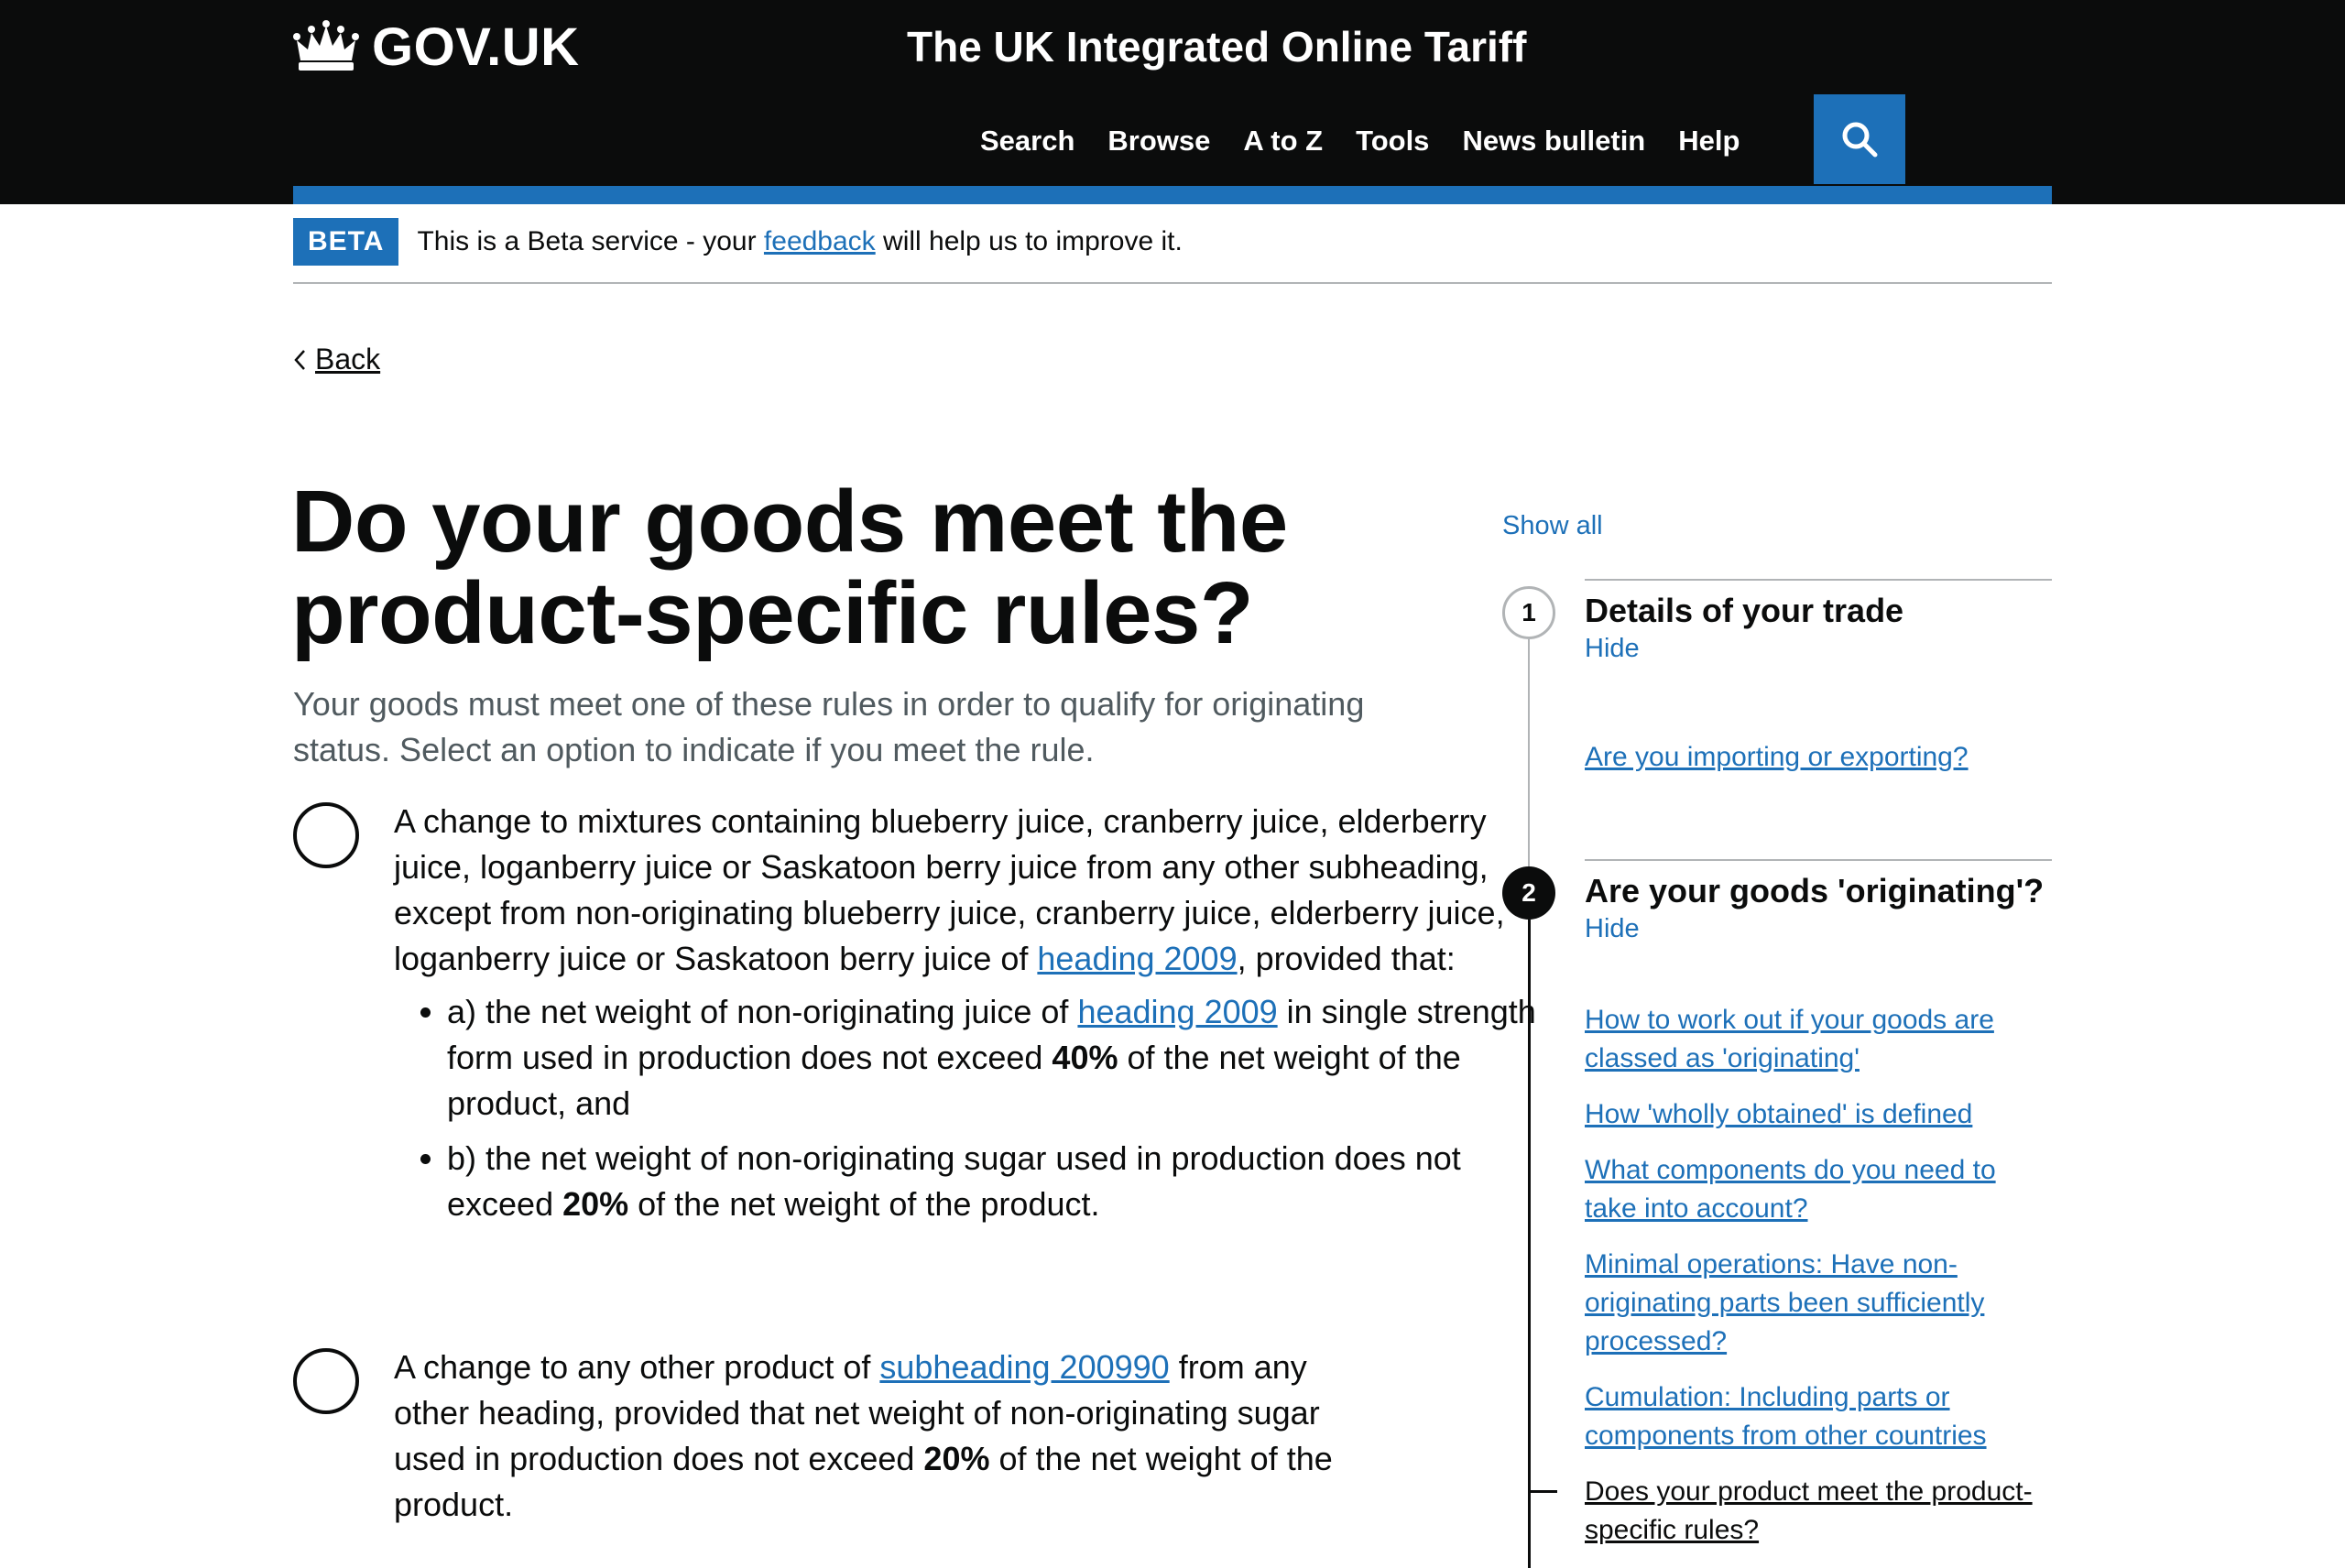 This screenshot has height=1568, width=2345. Describe the element at coordinates (1529, 752) in the screenshot. I see `step-connector-line` at that location.